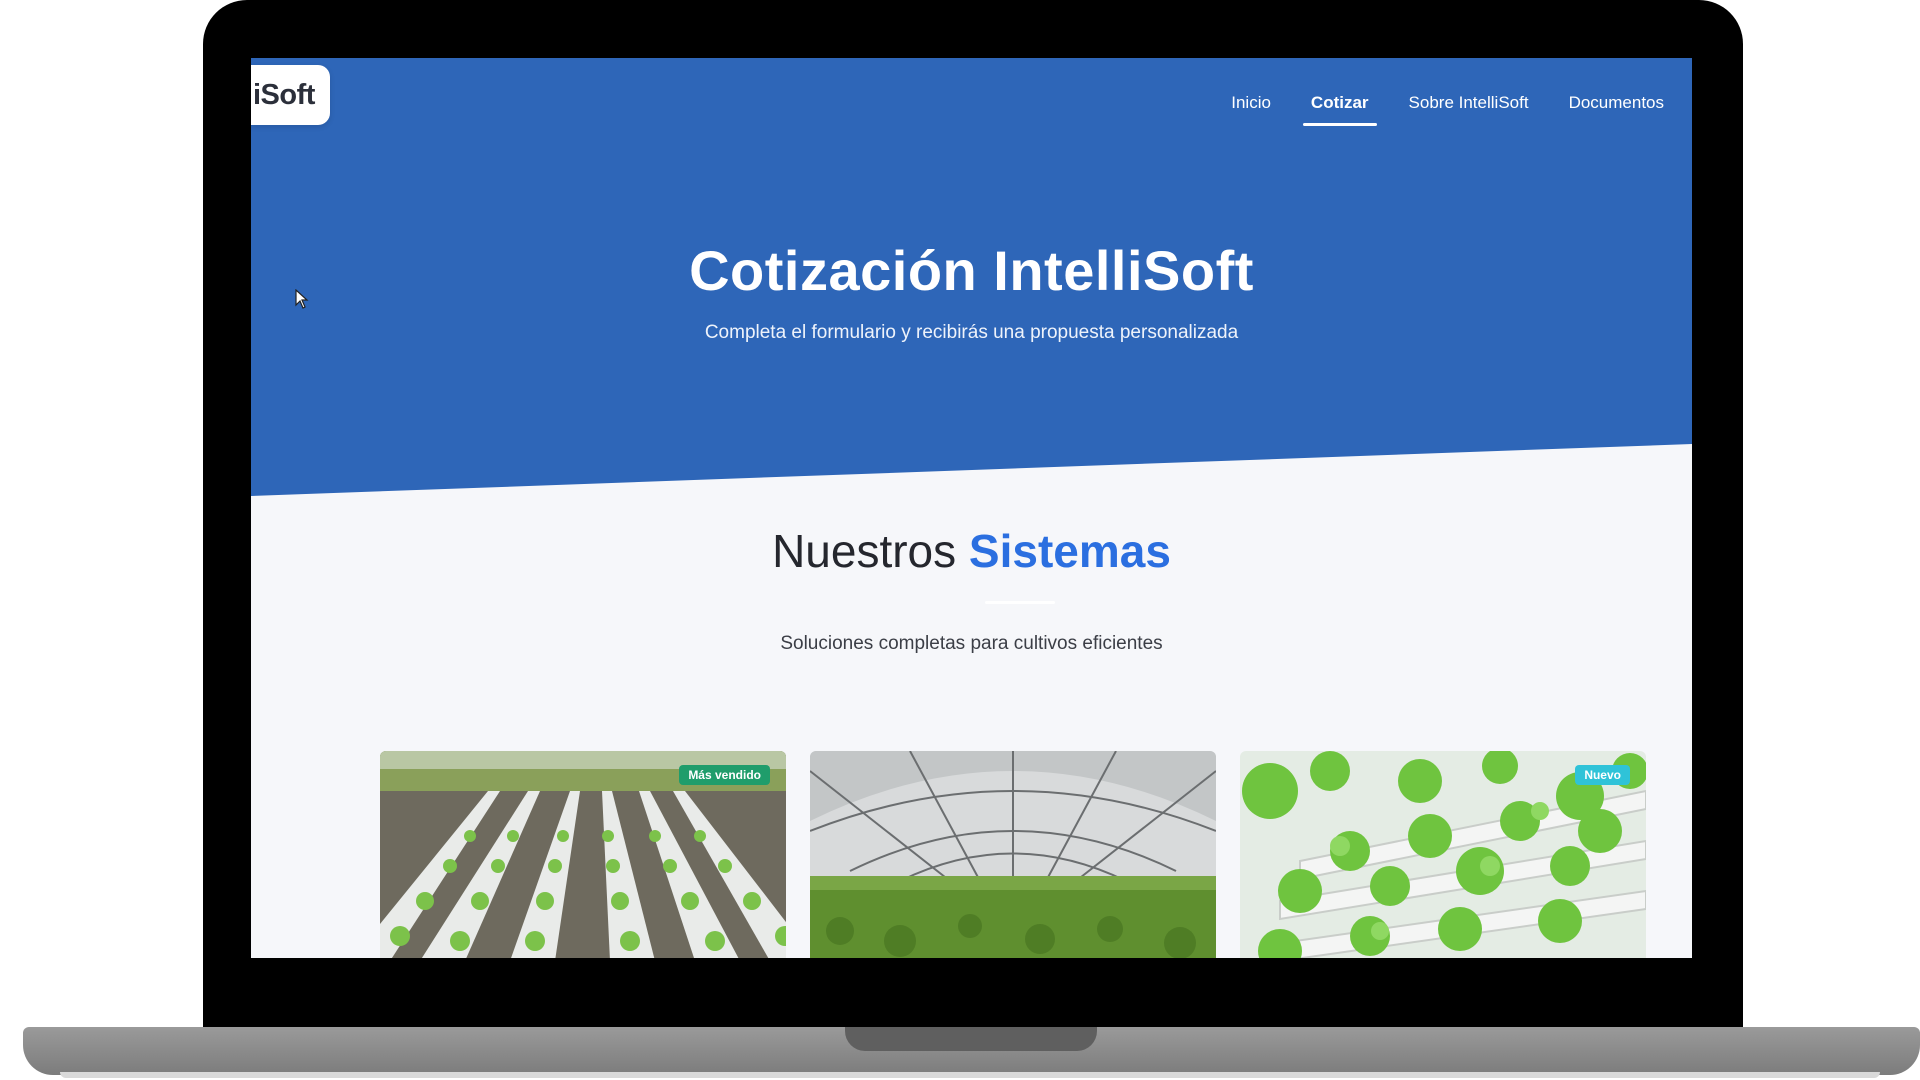 This screenshot has height=1080, width=1920. I want to click on site-logo: iSoft, so click(290, 95).